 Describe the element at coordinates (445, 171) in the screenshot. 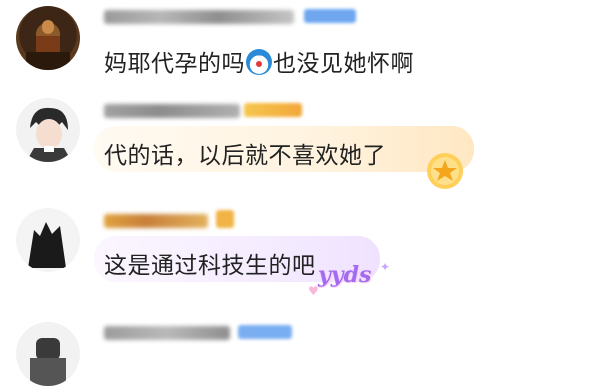

I see `gold-star-badge-icon` at that location.